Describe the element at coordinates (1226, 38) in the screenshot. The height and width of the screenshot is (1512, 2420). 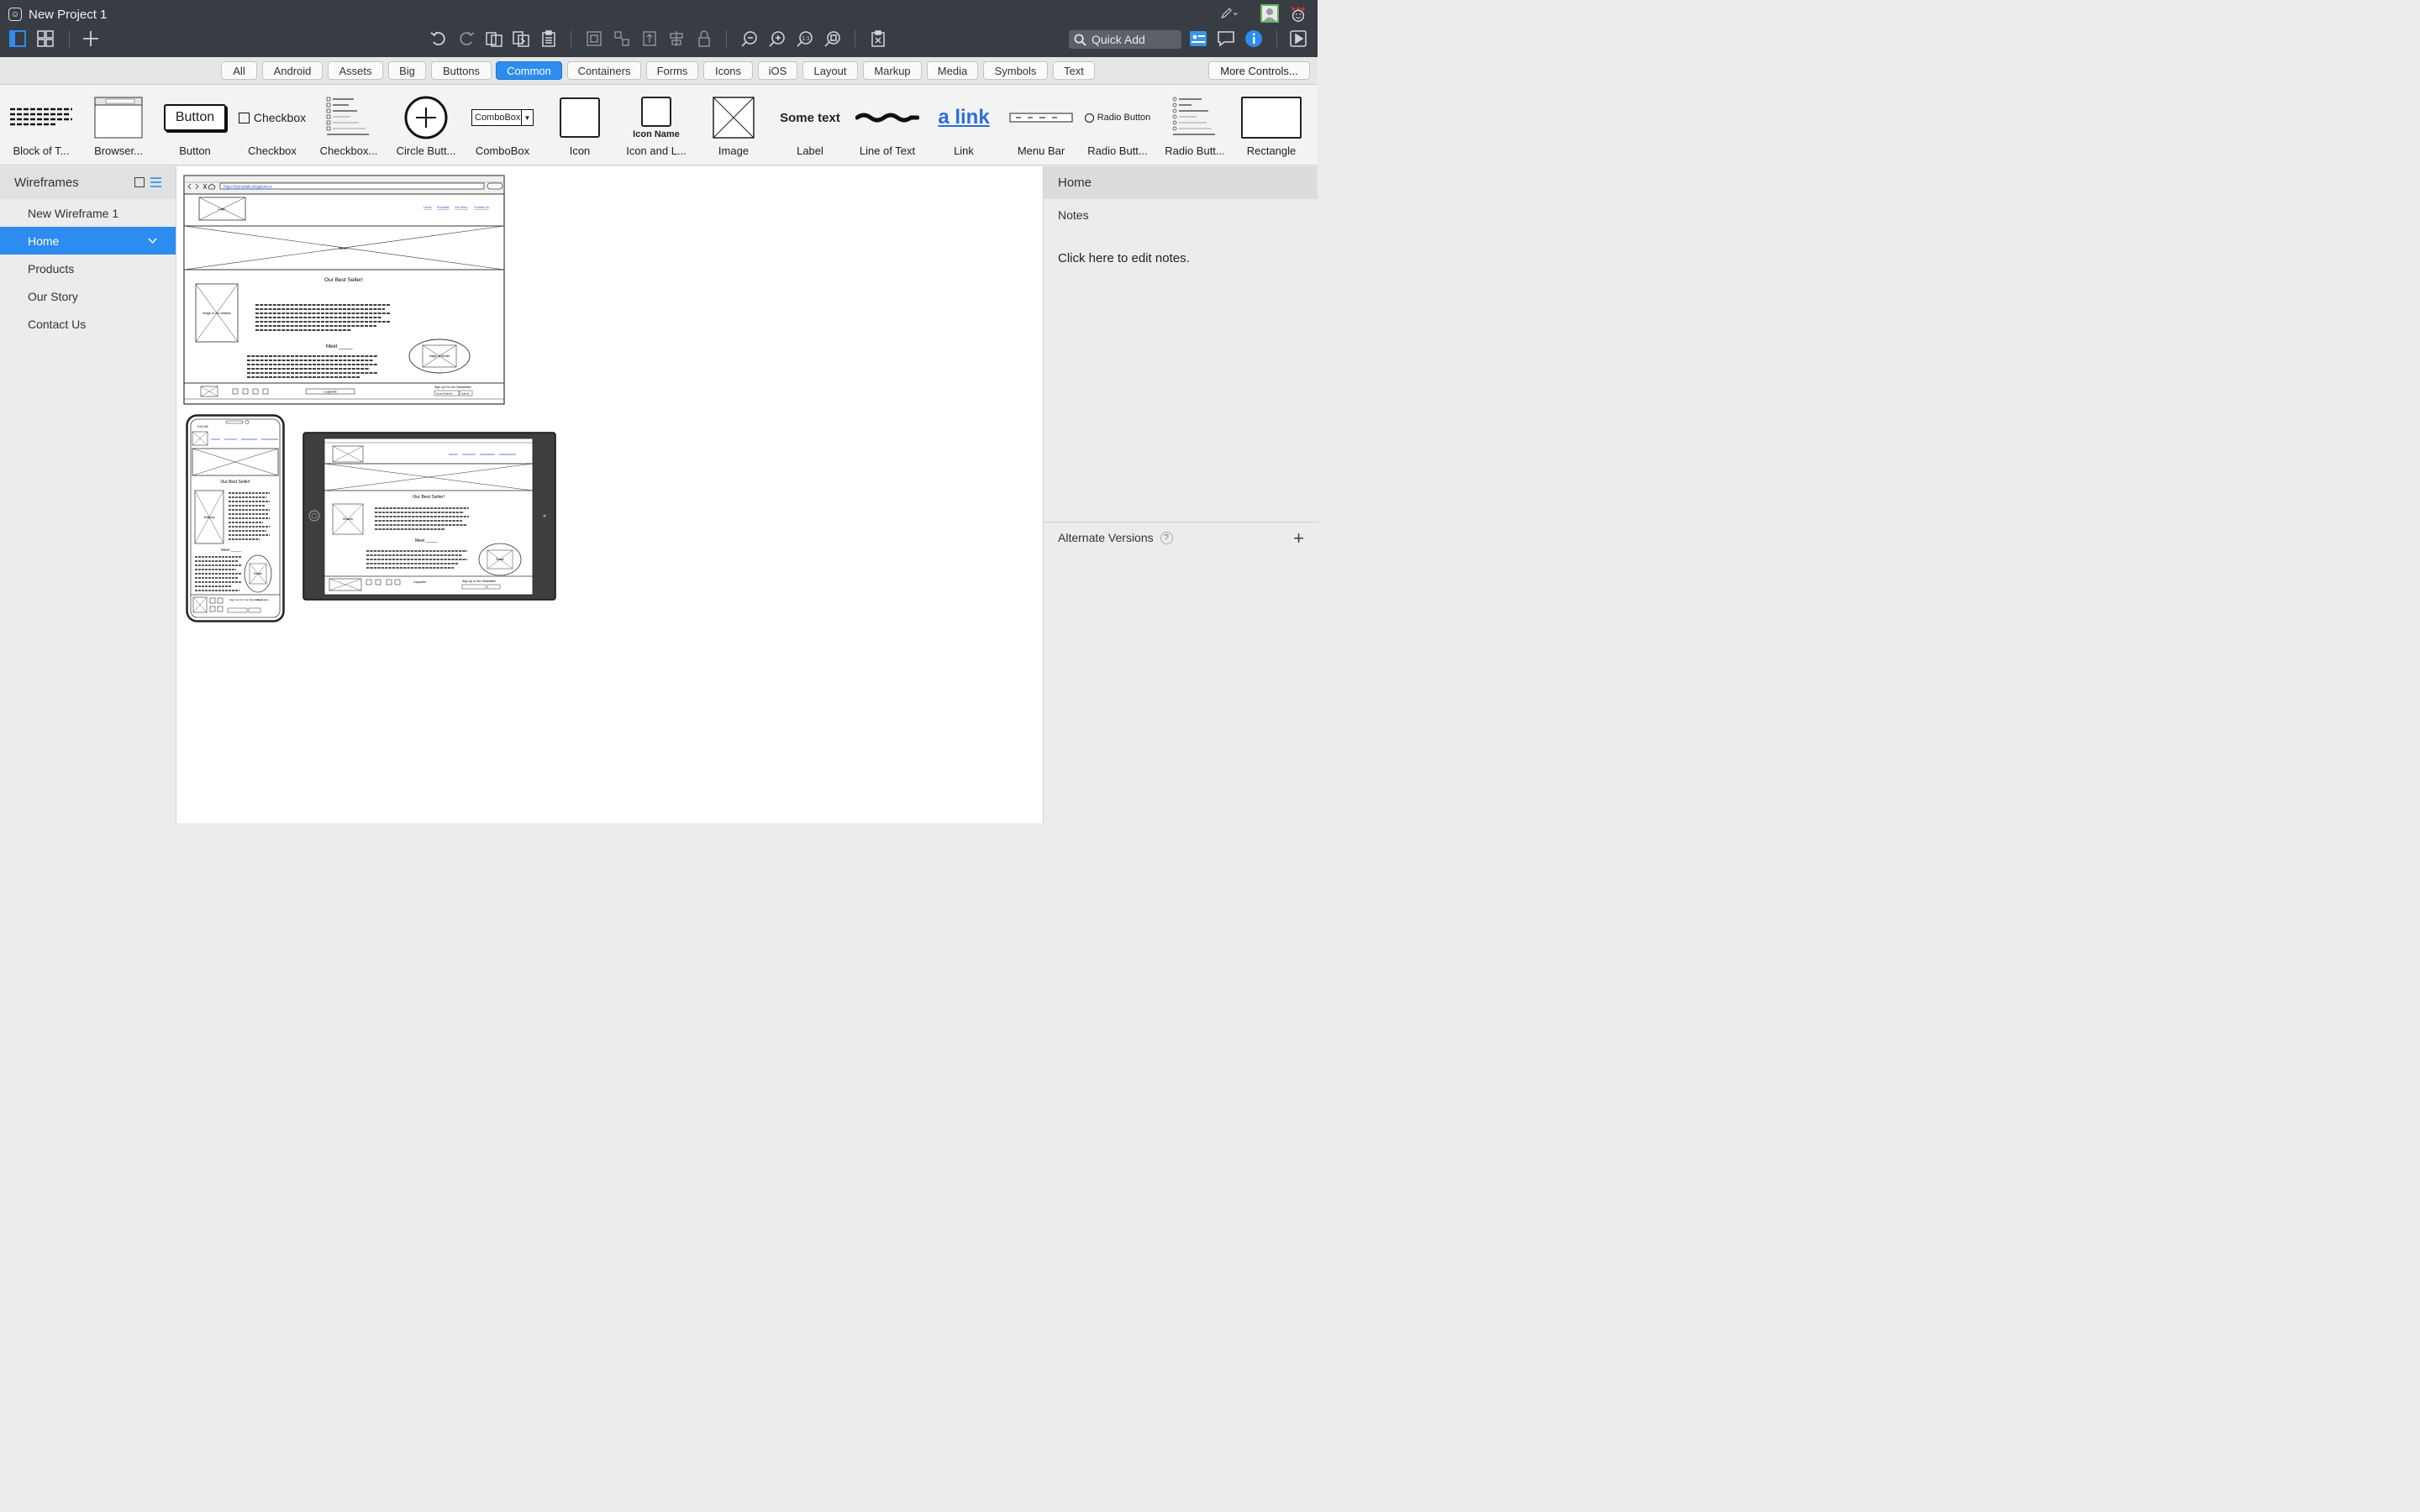
I see `comment-icon` at that location.